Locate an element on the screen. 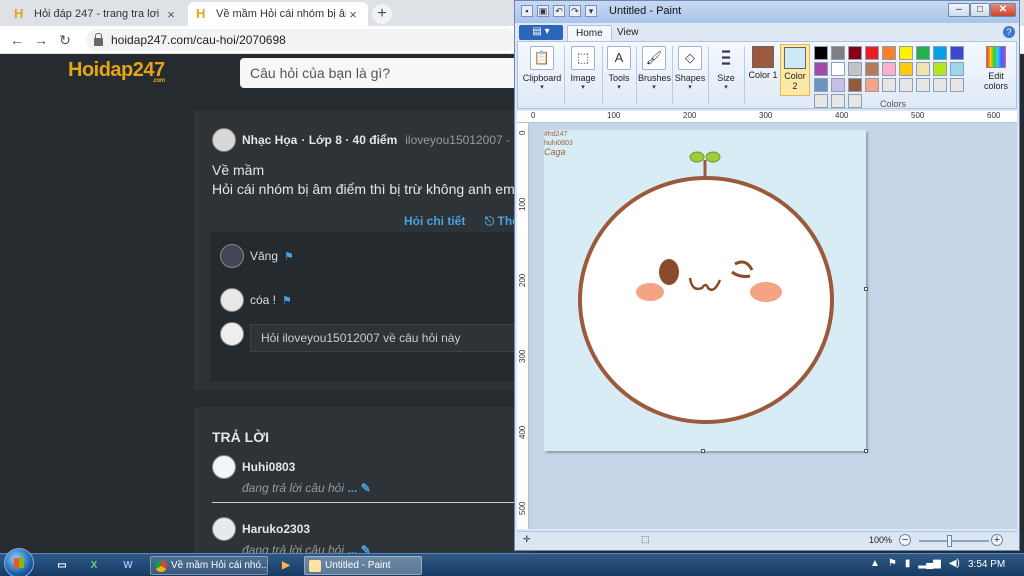 The image size is (1024, 576). signal-icon: ▂▄▆ is located at coordinates (929, 563).